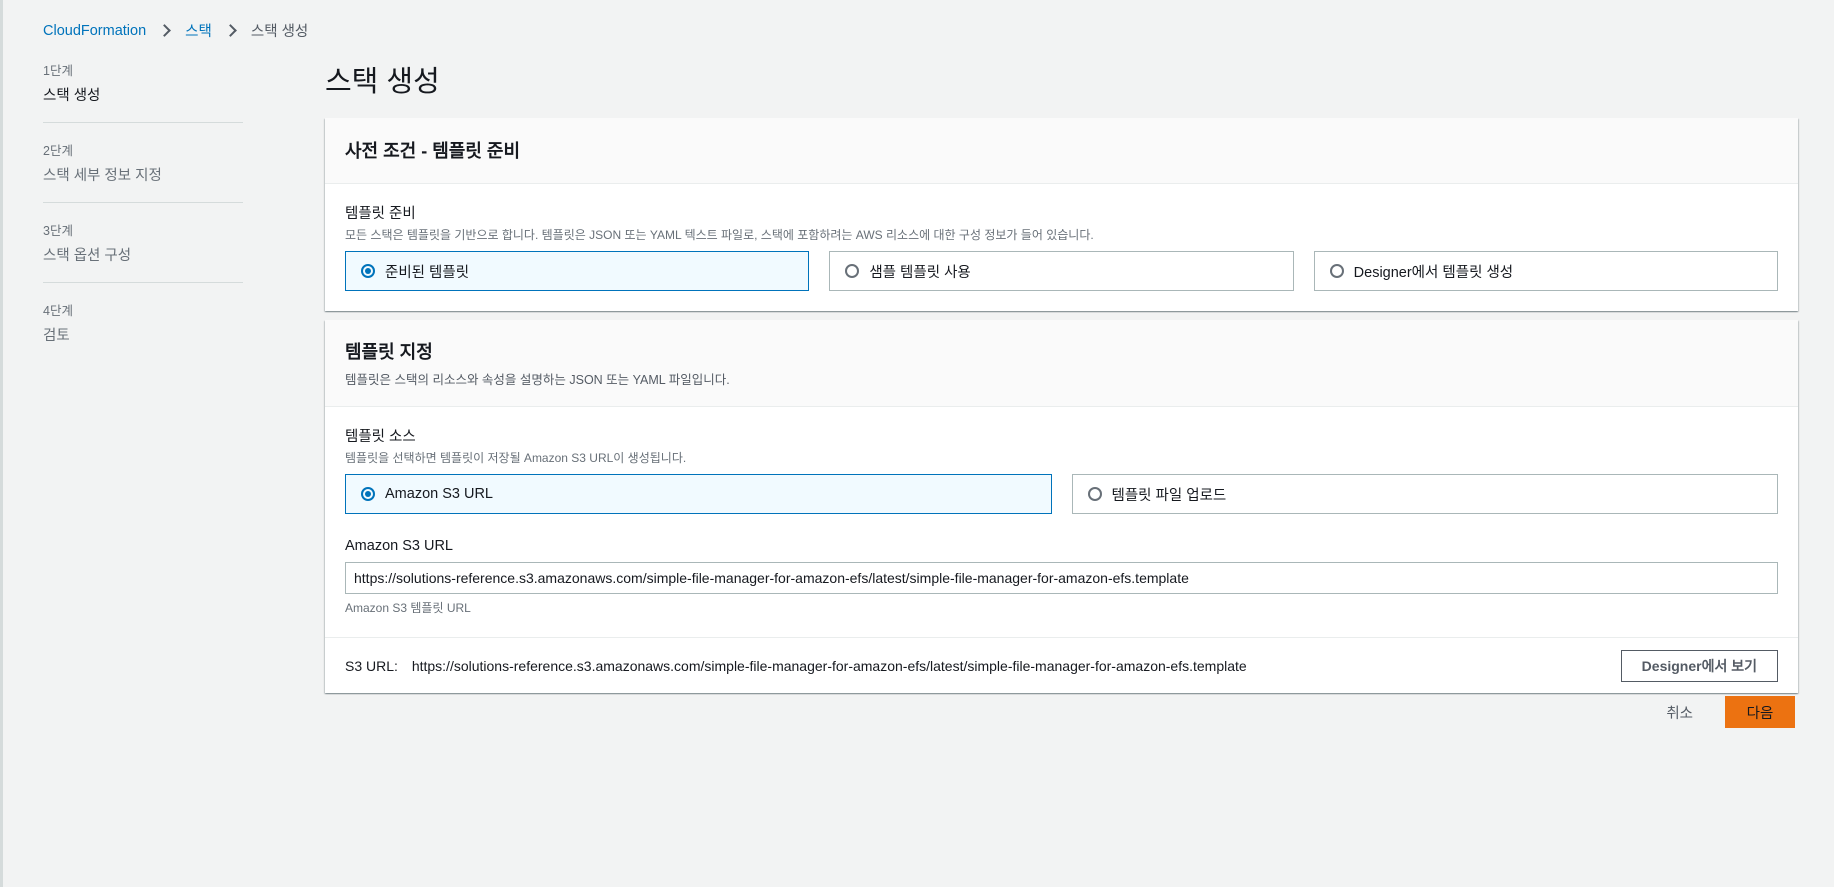 This screenshot has height=887, width=1834. I want to click on step-title: 스택 옵션 구성, so click(87, 256).